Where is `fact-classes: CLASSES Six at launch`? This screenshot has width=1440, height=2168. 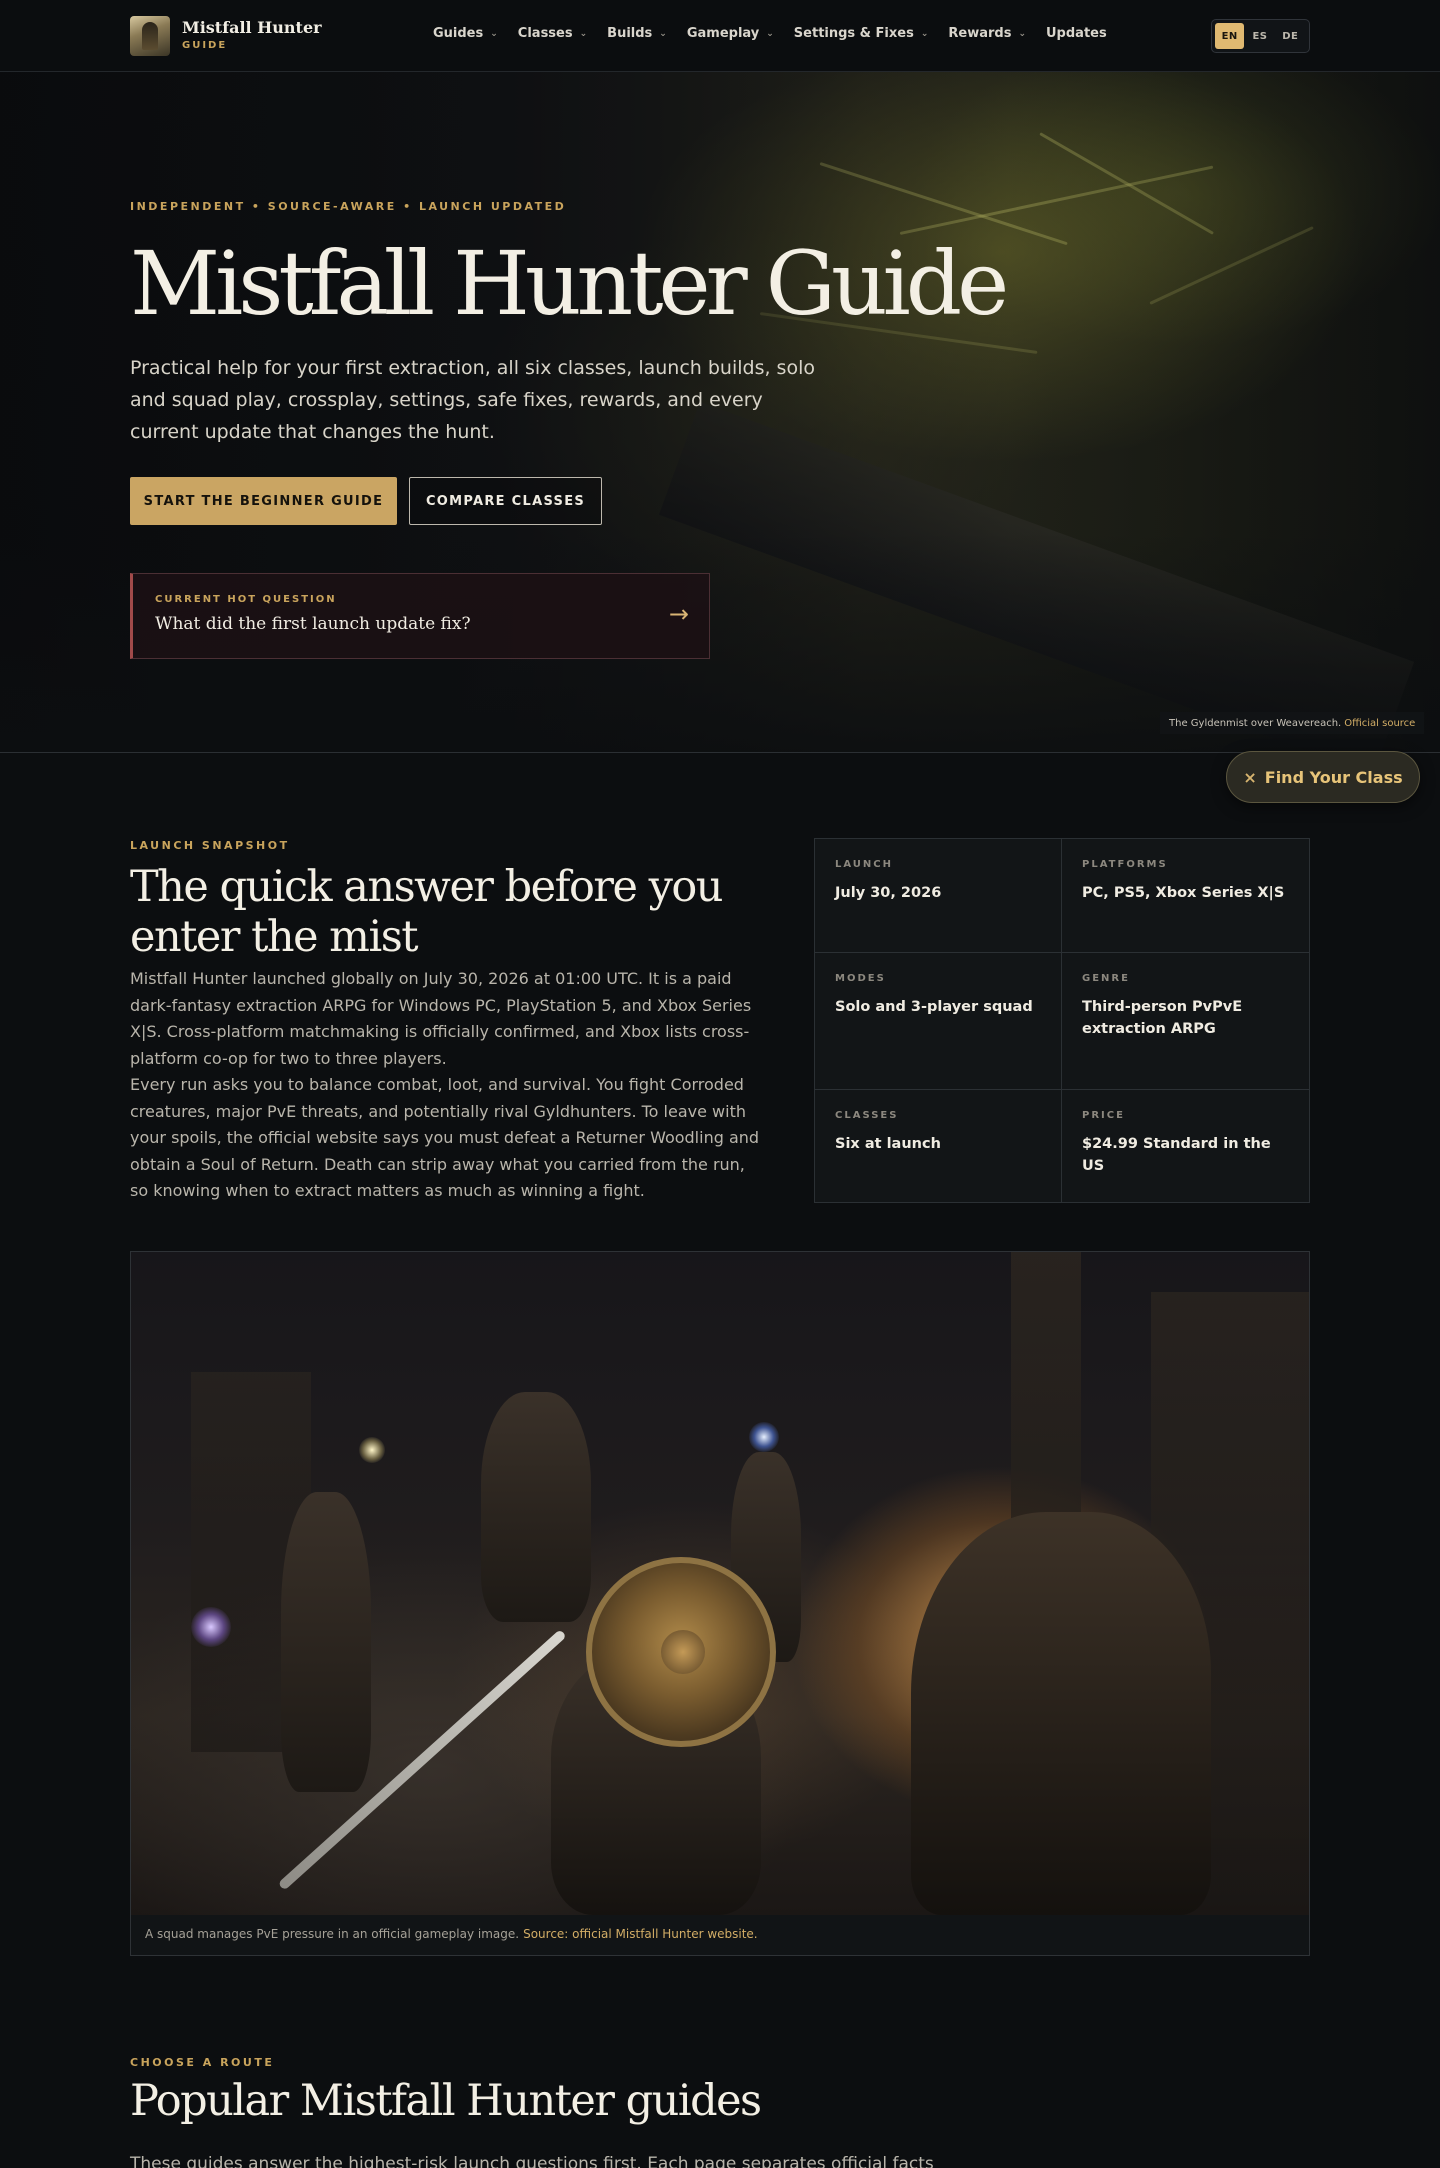 fact-classes: CLASSES Six at launch is located at coordinates (938, 1146).